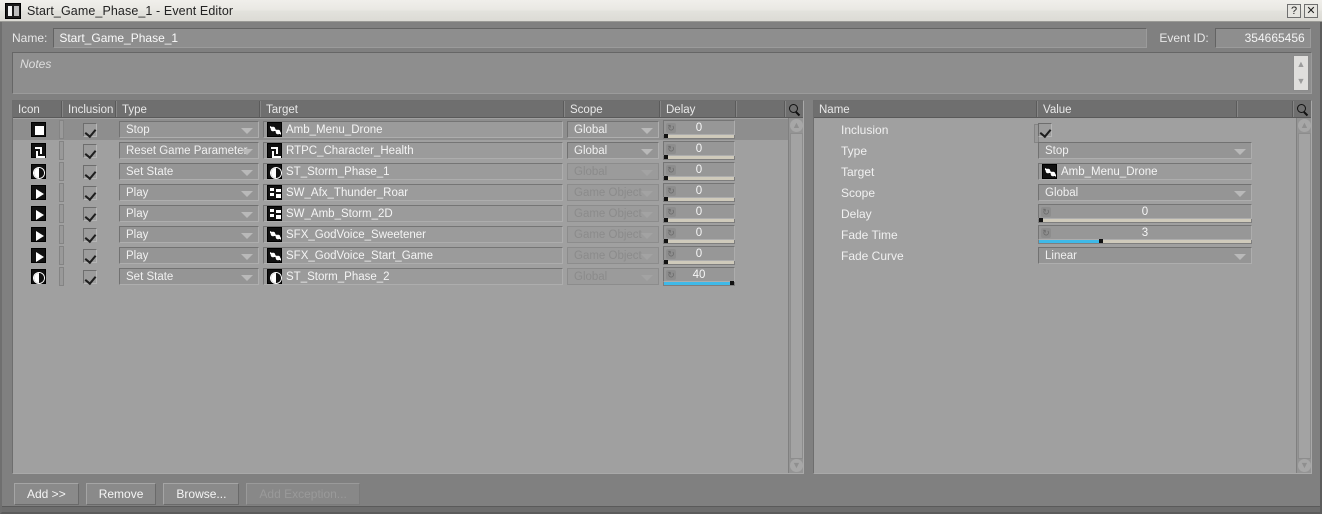 The width and height of the screenshot is (1322, 514). I want to click on column-header-icon: Icon, so click(38, 109).